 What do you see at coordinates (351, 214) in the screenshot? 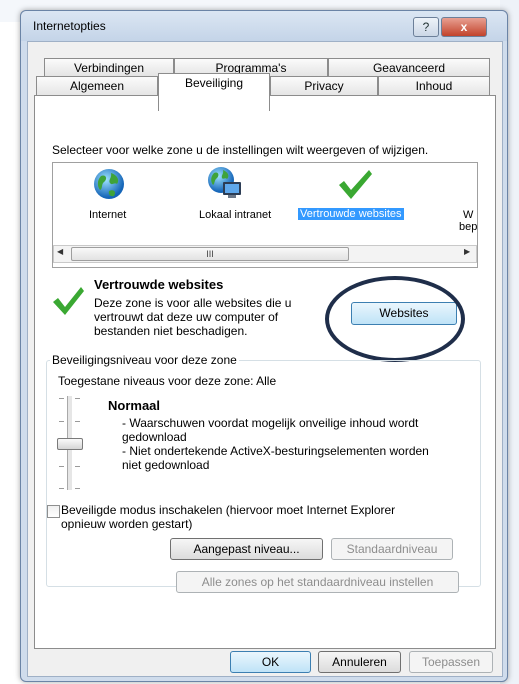
I see `zone-trusted-label: Vertrouwde websites` at bounding box center [351, 214].